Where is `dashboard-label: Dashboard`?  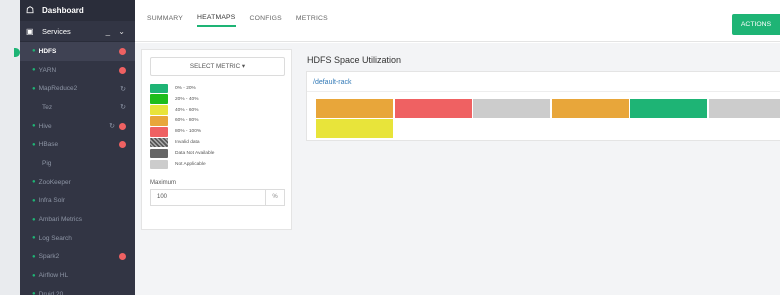 dashboard-label: Dashboard is located at coordinates (63, 10).